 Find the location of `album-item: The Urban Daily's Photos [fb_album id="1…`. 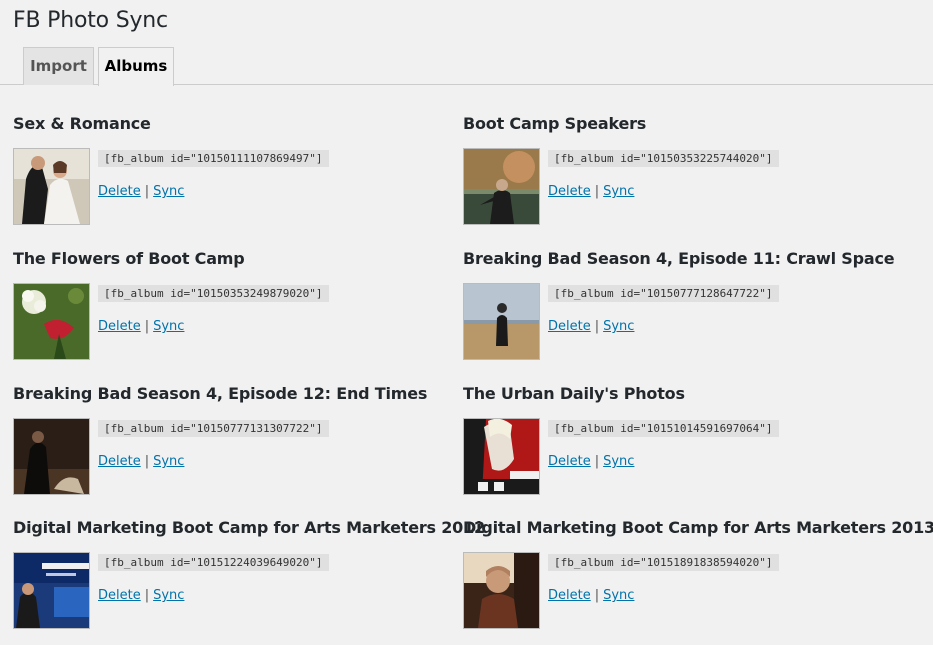

album-item: The Urban Daily's Photos [fb_album id="1… is located at coordinates (688, 449).